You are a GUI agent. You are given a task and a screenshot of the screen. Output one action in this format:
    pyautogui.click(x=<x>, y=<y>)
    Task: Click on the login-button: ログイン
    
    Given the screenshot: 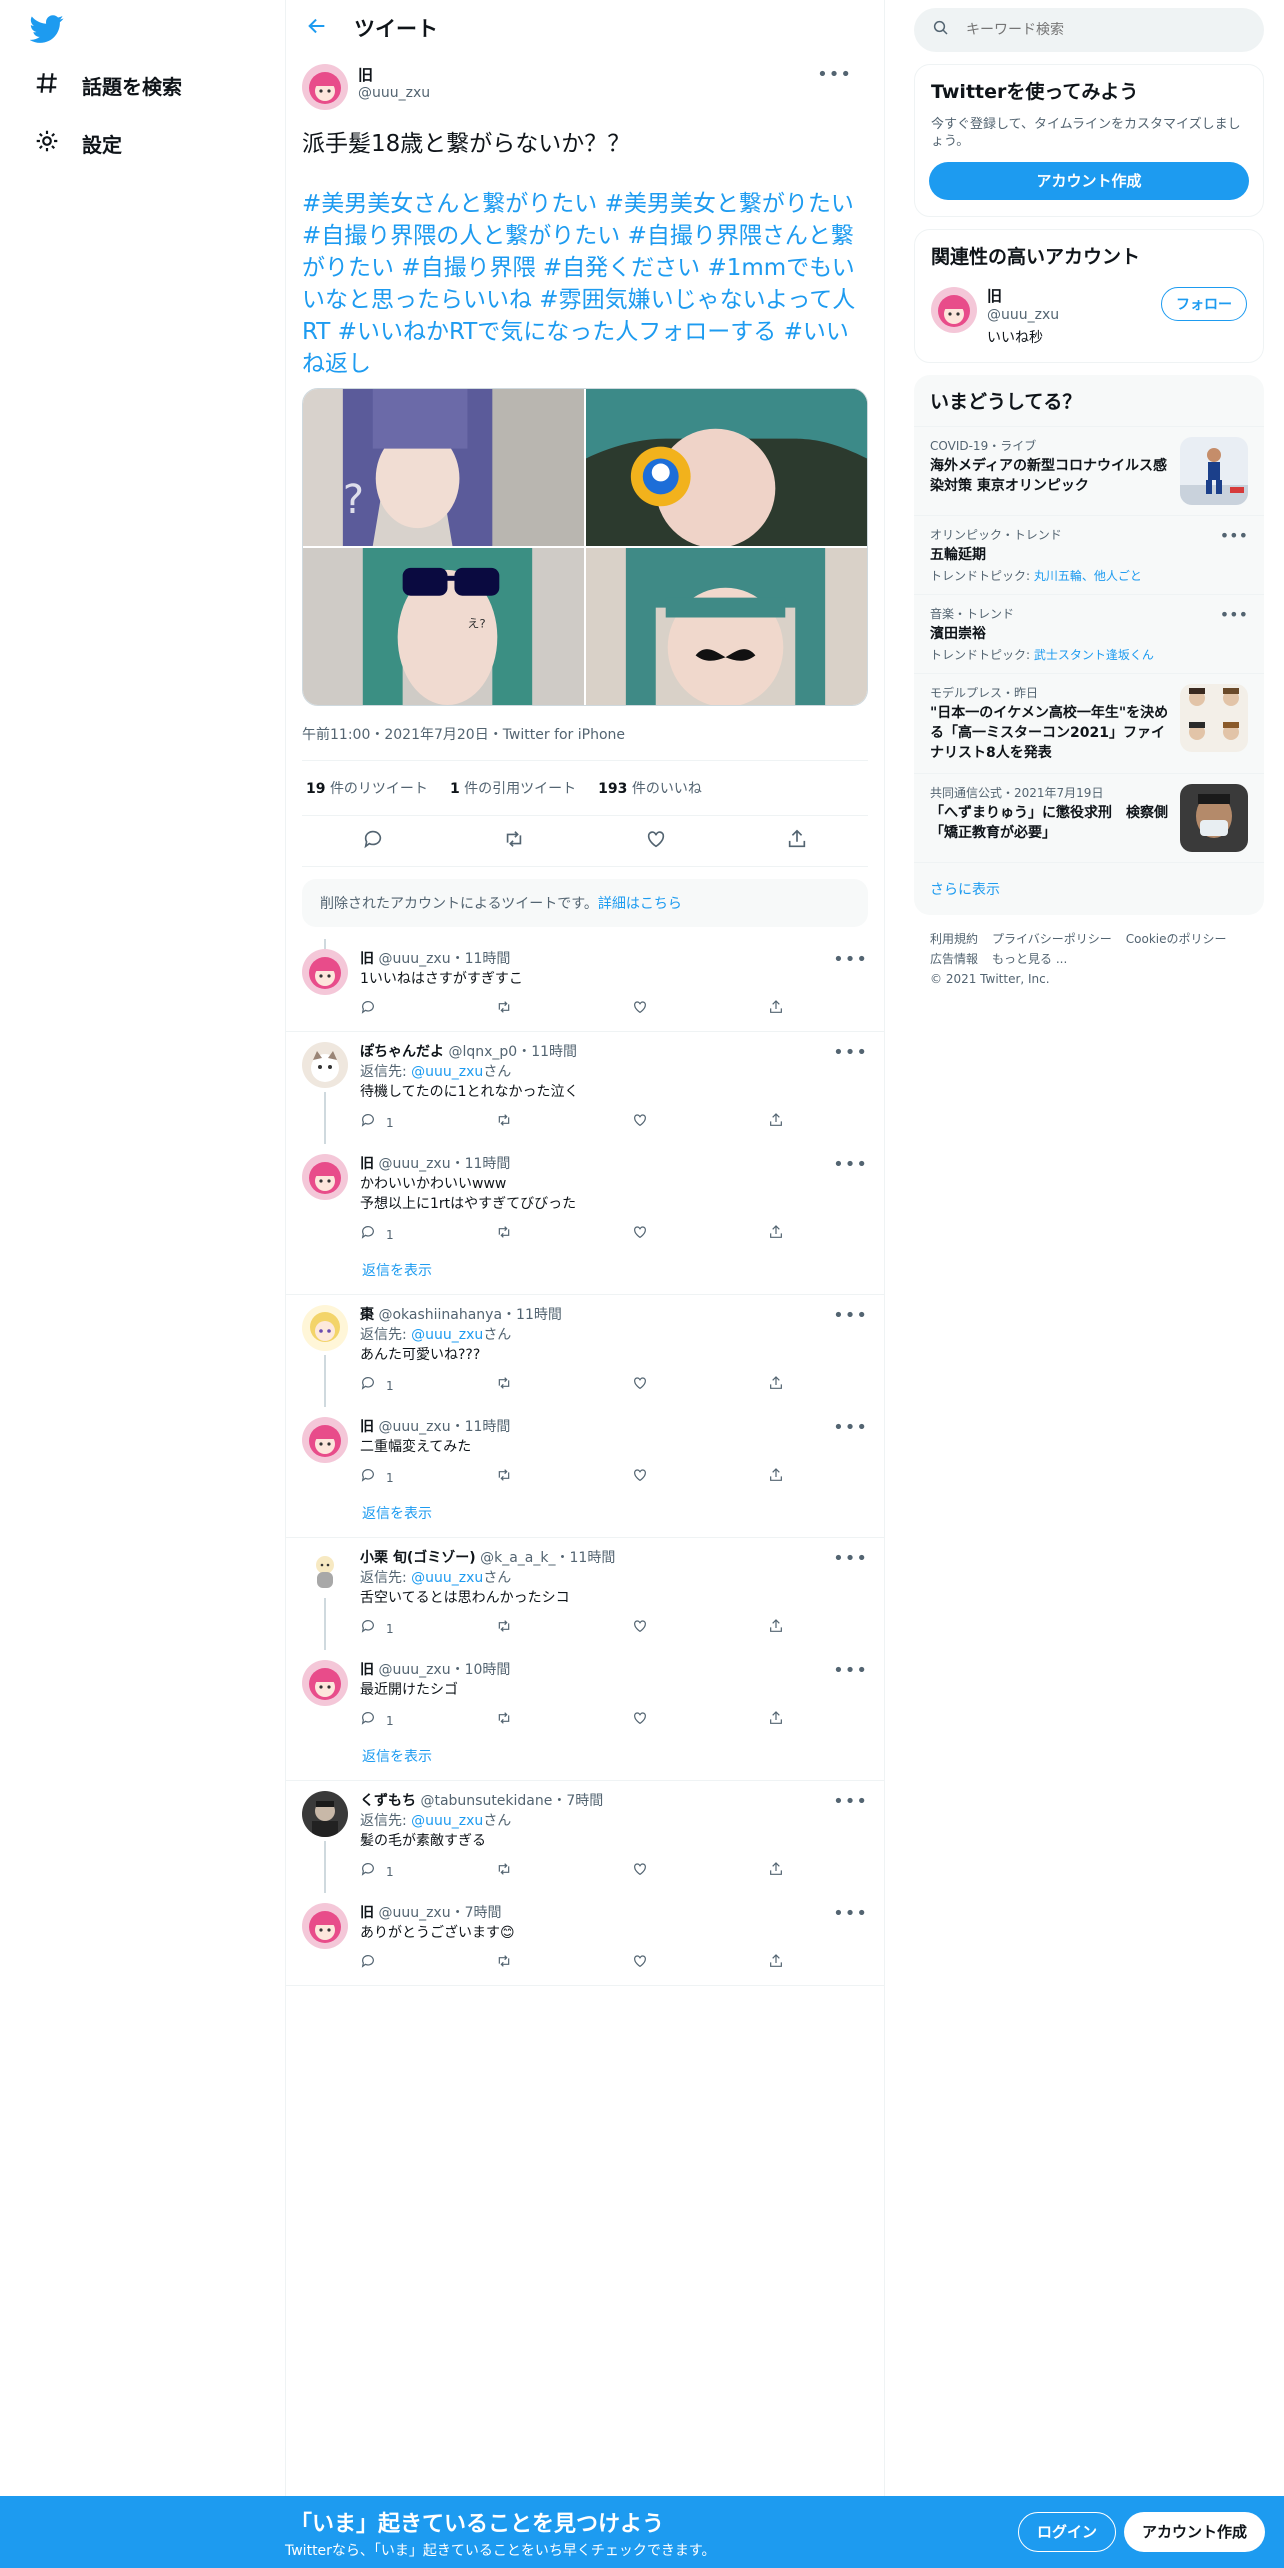 What is the action you would take?
    pyautogui.click(x=1067, y=2532)
    